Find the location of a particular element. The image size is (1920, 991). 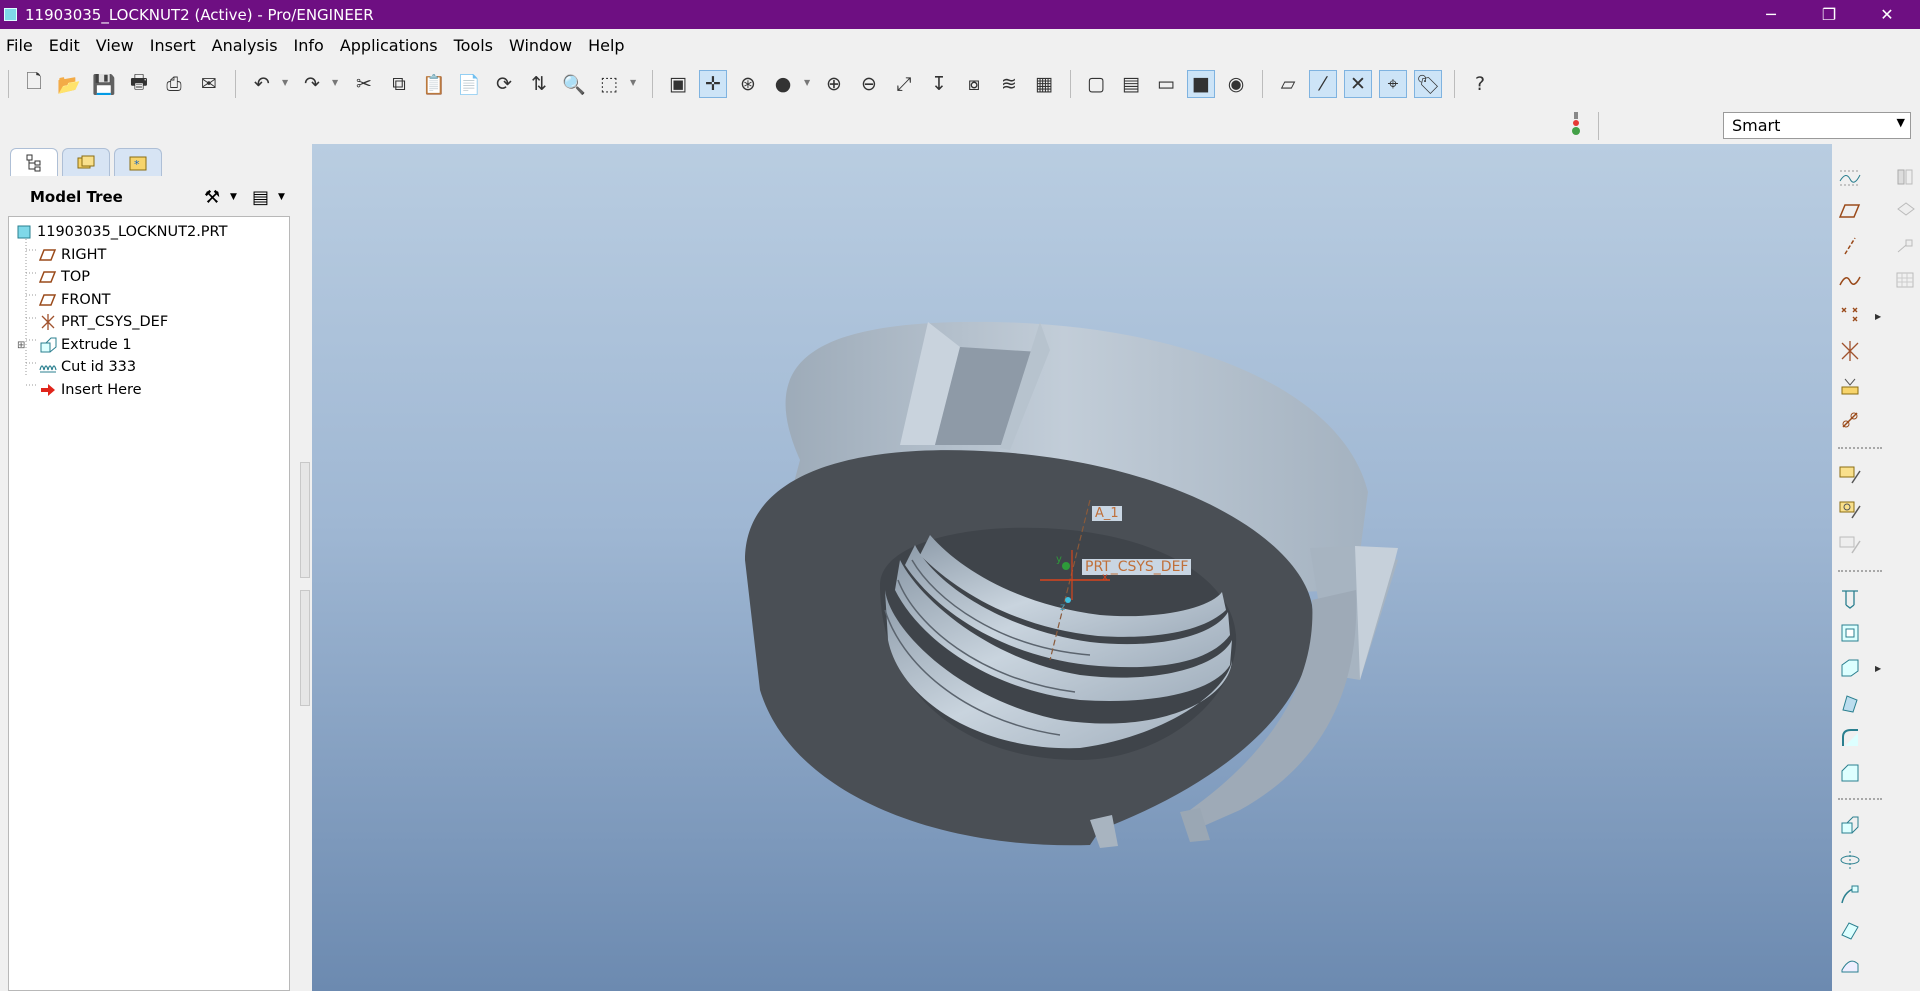

send-mail-icon: ✉ is located at coordinates (209, 84).